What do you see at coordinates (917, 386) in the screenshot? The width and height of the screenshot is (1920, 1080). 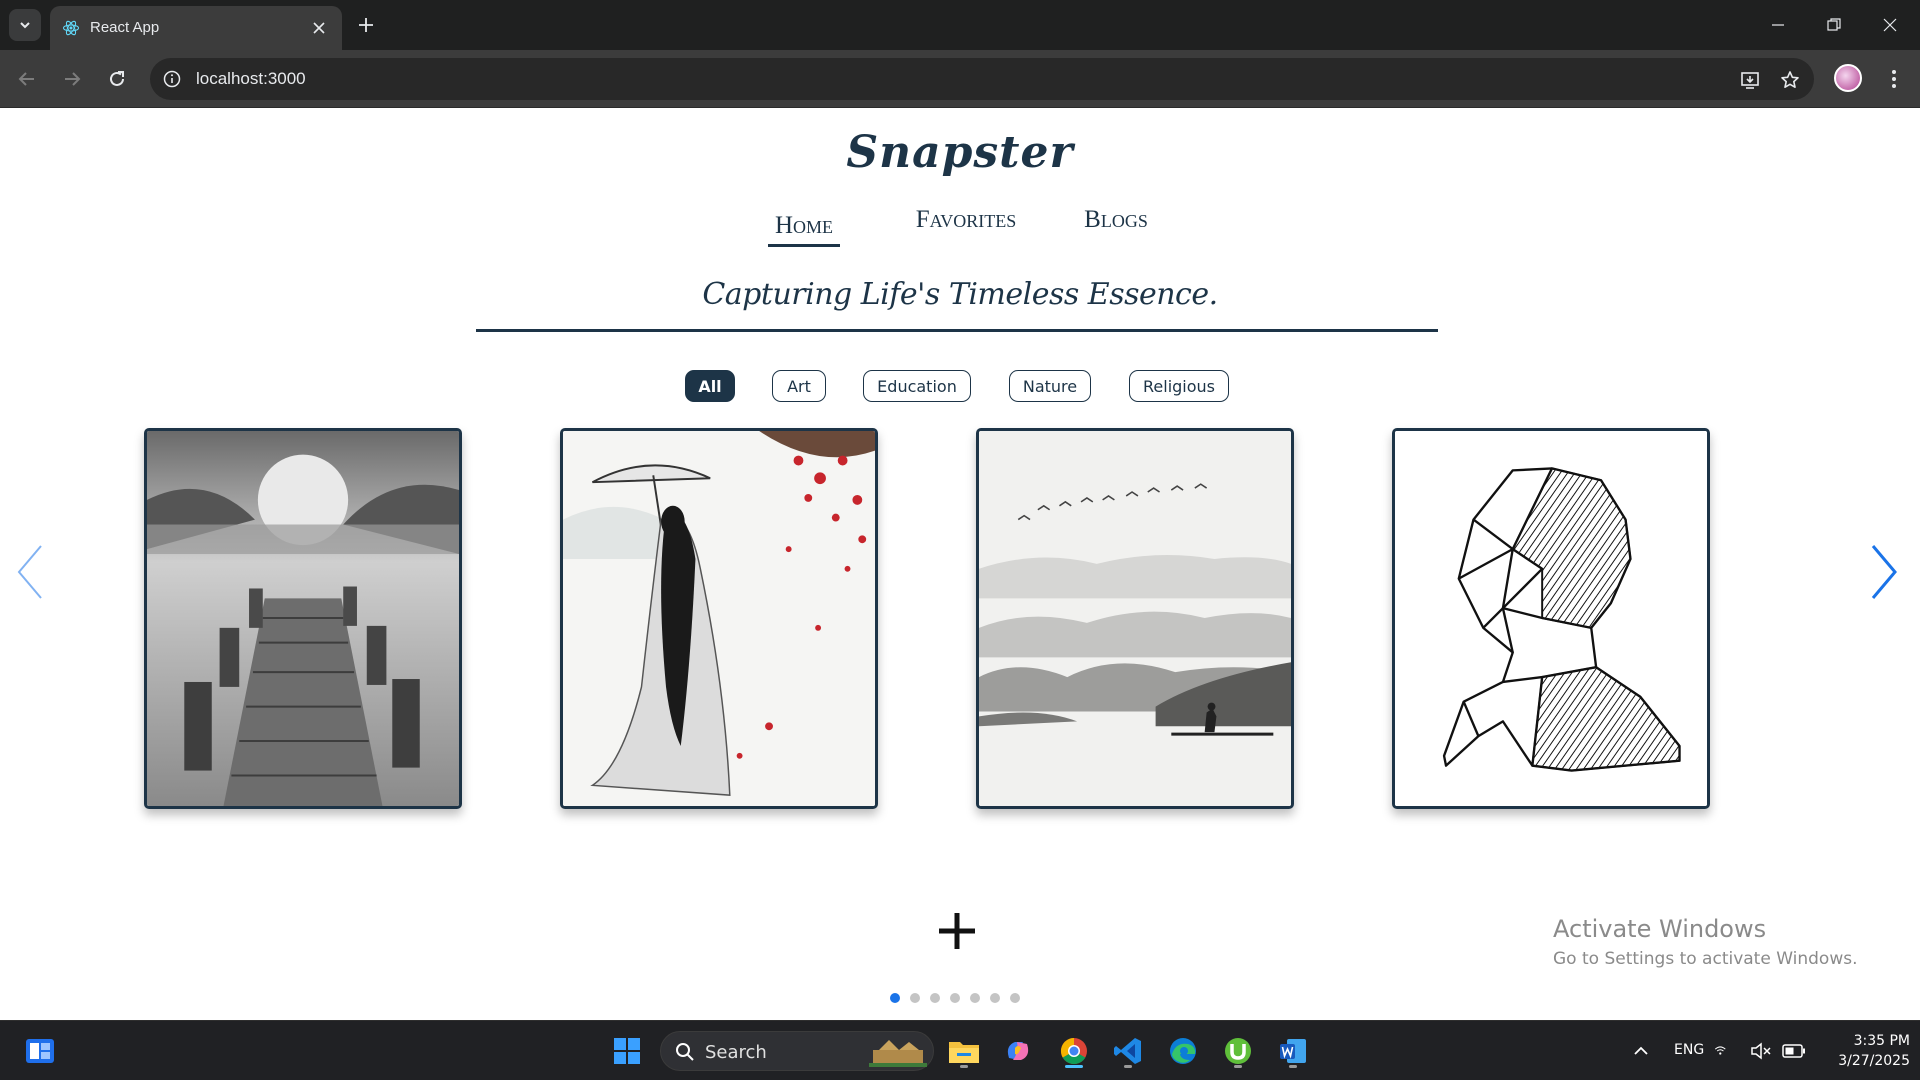 I see `filter-education: Education` at bounding box center [917, 386].